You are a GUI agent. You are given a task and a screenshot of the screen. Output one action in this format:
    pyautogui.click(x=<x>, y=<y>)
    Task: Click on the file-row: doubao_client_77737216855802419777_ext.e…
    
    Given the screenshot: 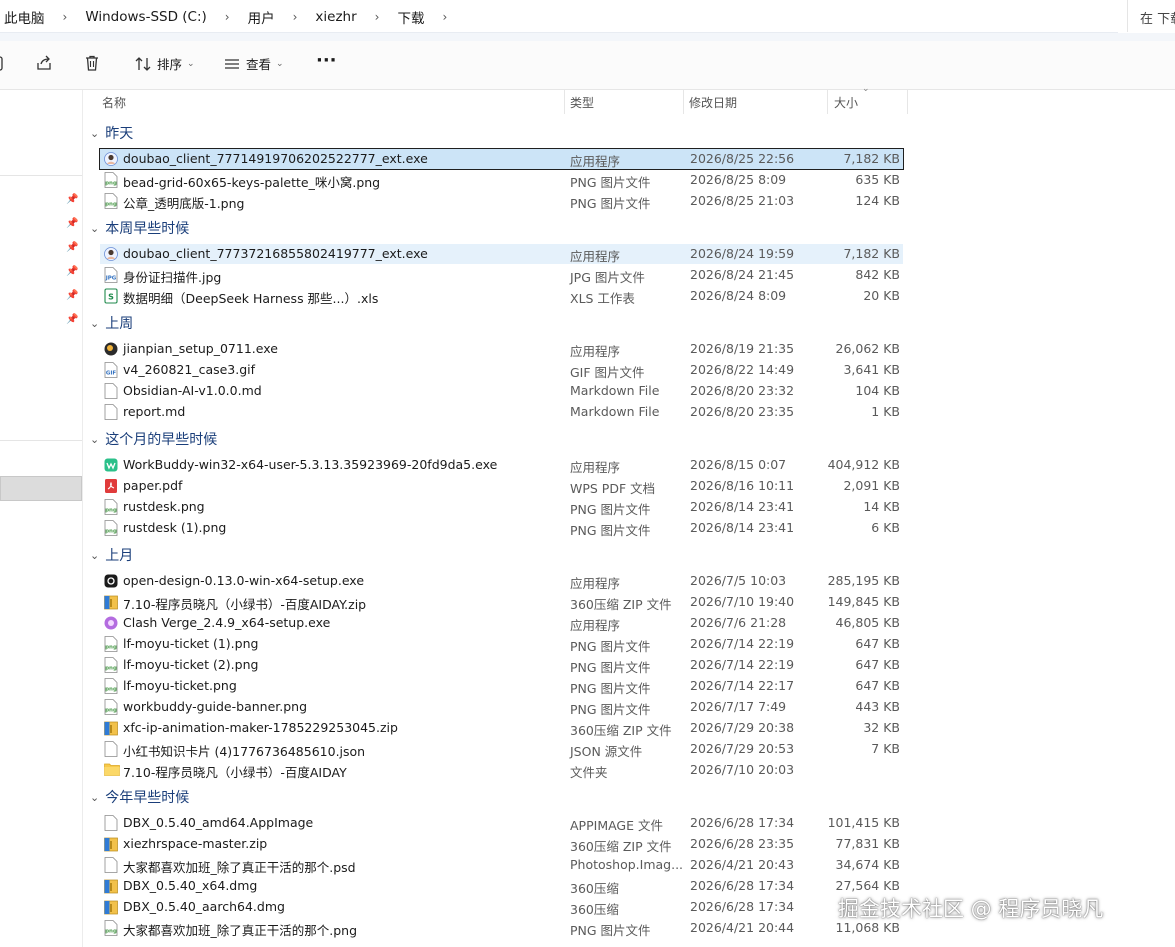 What is the action you would take?
    pyautogui.click(x=501, y=254)
    